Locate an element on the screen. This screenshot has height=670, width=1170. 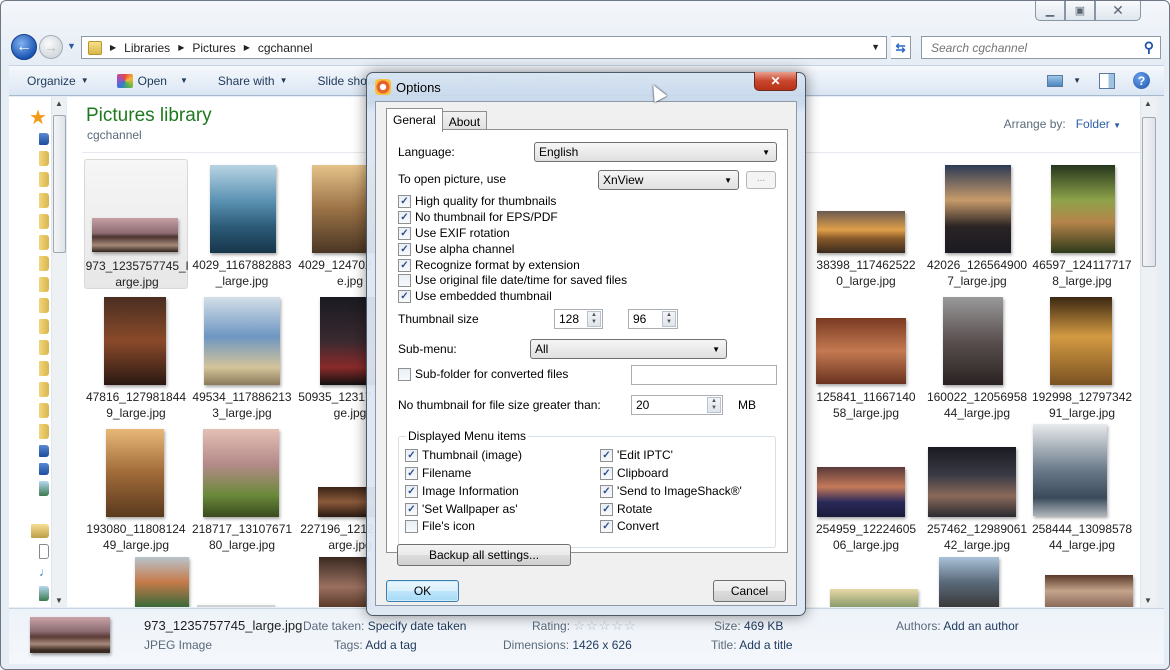
music-icon: ♩ is located at coordinates (45, 572).